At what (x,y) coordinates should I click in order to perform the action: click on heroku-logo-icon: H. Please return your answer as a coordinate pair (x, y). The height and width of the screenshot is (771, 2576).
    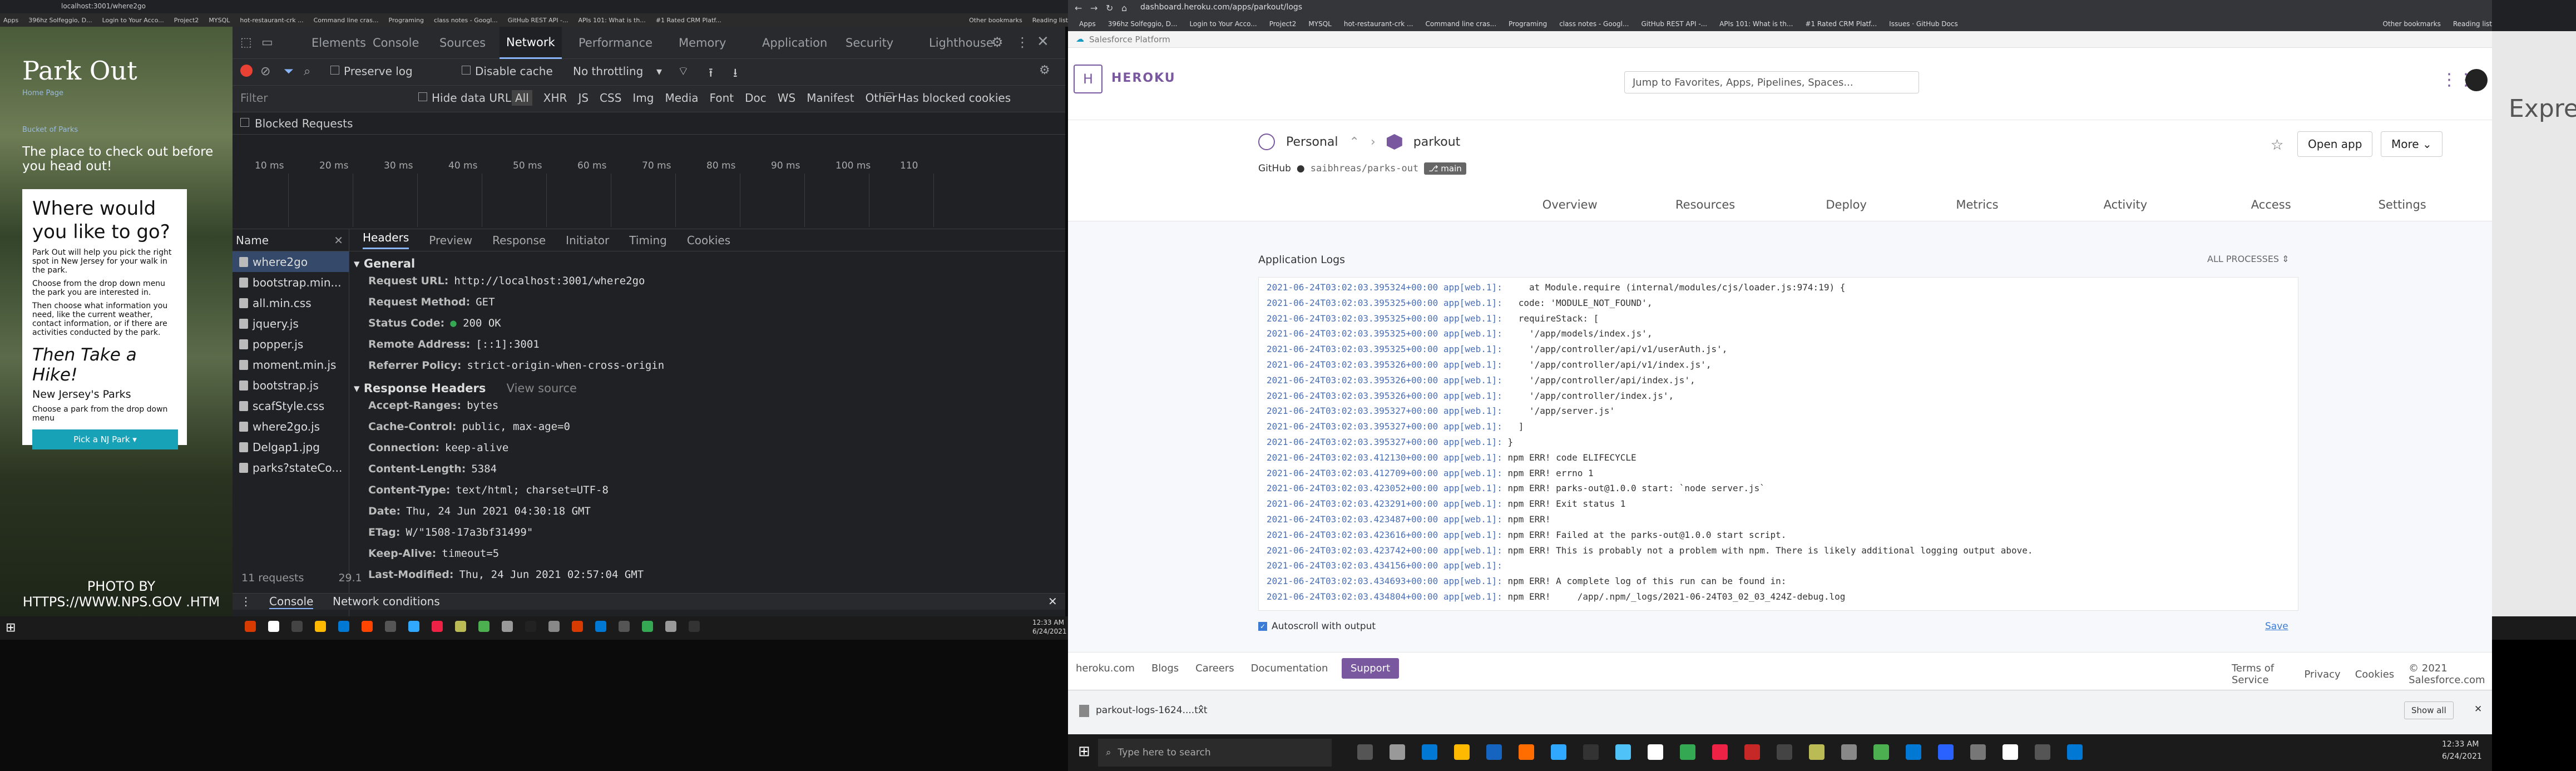
    Looking at the image, I should click on (1088, 79).